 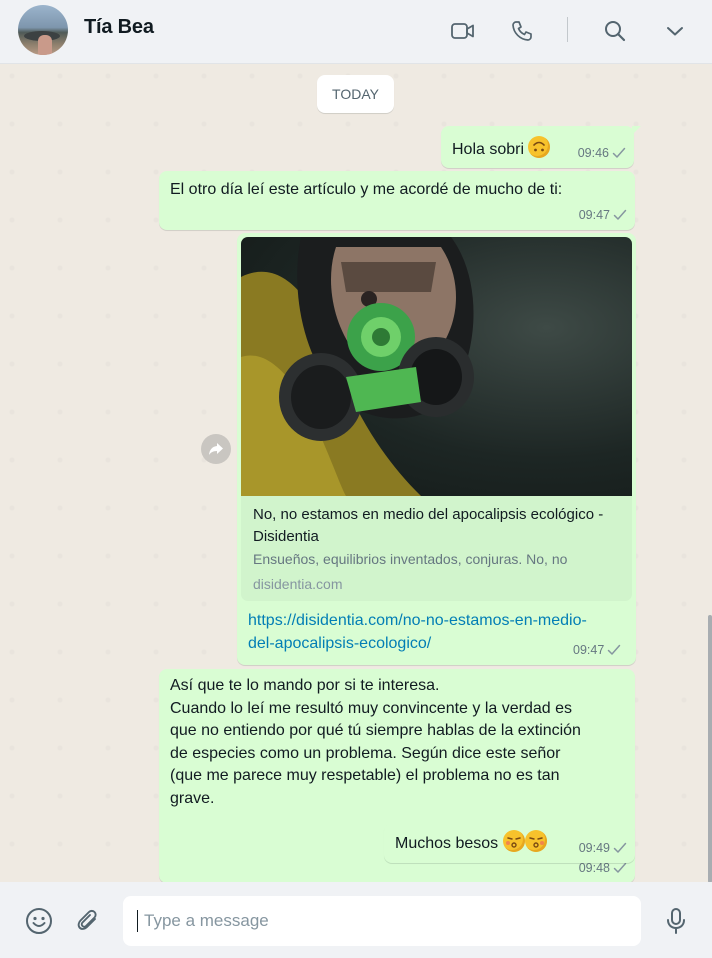 What do you see at coordinates (436, 366) in the screenshot?
I see `link-preview-image` at bounding box center [436, 366].